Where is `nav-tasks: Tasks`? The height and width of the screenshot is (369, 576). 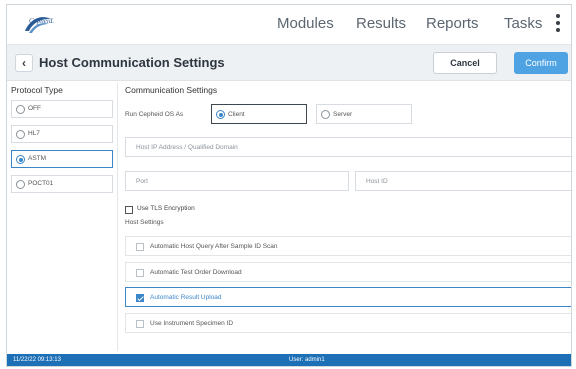
nav-tasks: Tasks is located at coordinates (523, 23).